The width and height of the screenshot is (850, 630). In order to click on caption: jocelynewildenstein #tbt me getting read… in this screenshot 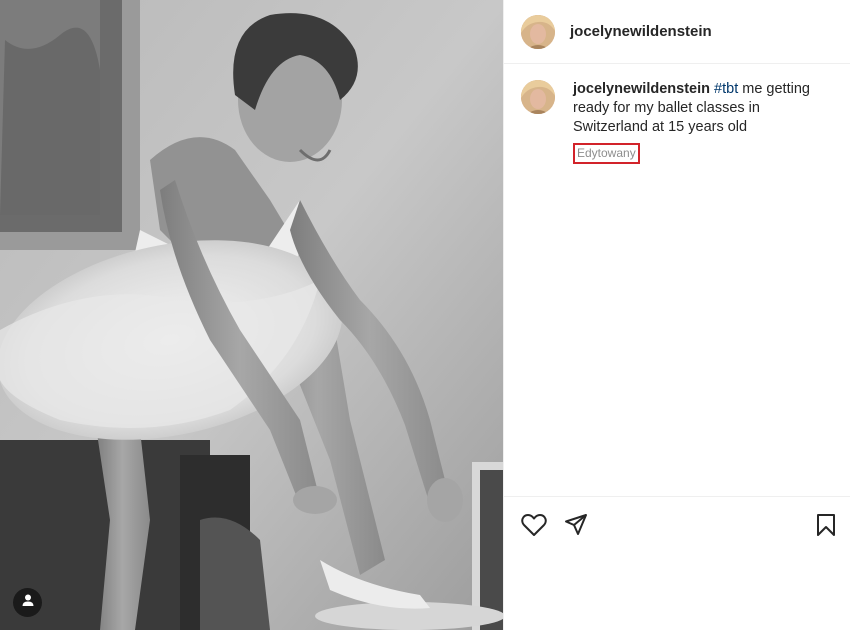, I will do `click(681, 122)`.